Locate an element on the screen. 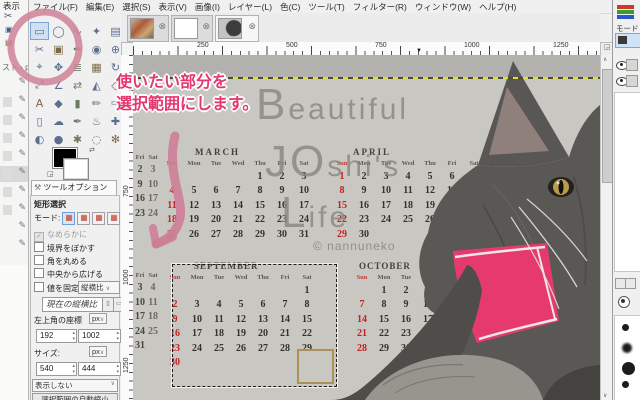 Image resolution: width=640 pixels, height=400 pixels. selection-rectangle is located at coordinates (254, 325).